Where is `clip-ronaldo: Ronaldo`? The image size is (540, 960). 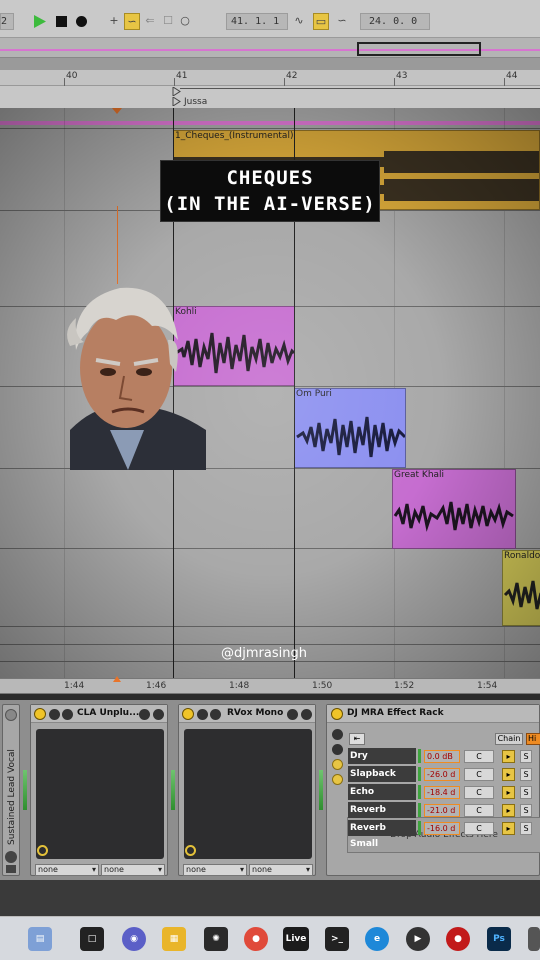 clip-ronaldo: Ronaldo is located at coordinates (521, 588).